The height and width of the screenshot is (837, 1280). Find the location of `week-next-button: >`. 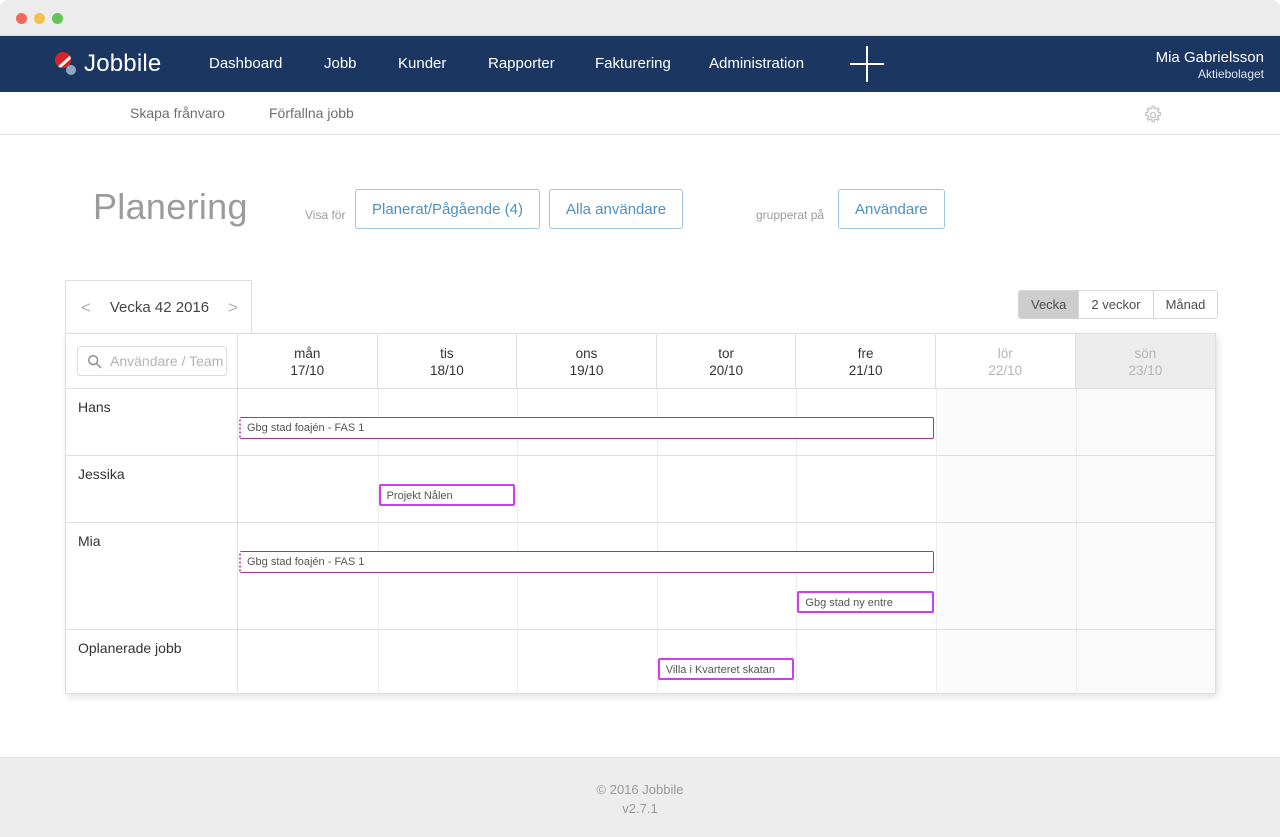

week-next-button: > is located at coordinates (233, 308).